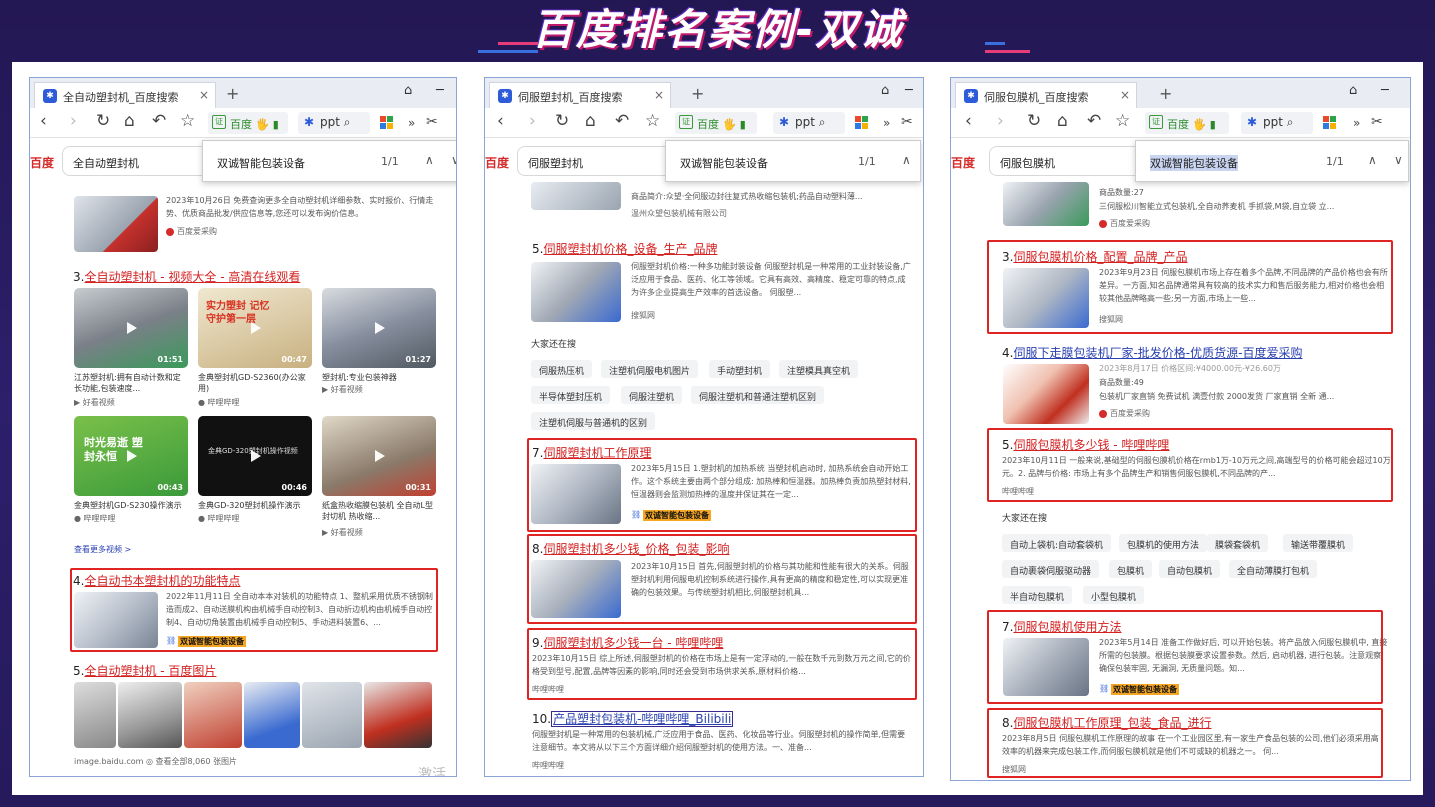  What do you see at coordinates (593, 421) in the screenshot?
I see `related-search-tag: 注塑机伺服与普通机的区别` at bounding box center [593, 421].